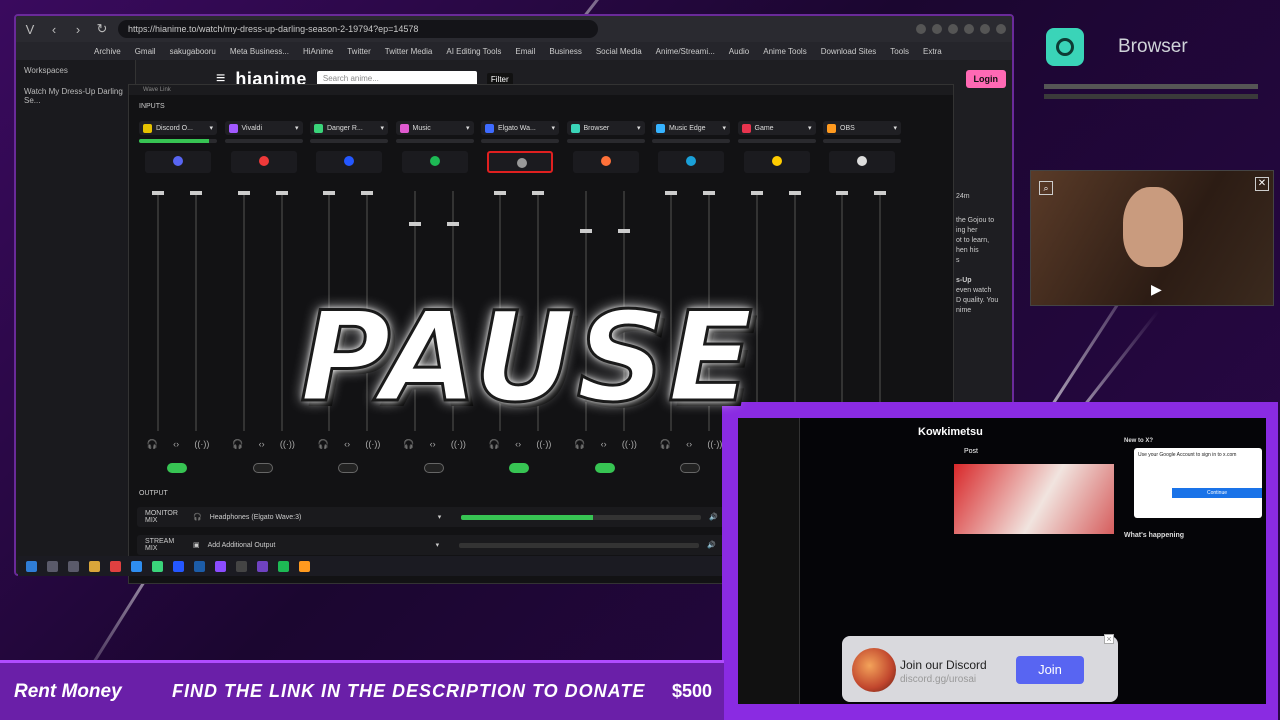 This screenshot has height=720, width=1280. Describe the element at coordinates (932, 51) in the screenshot. I see `bookmark: Extra` at that location.